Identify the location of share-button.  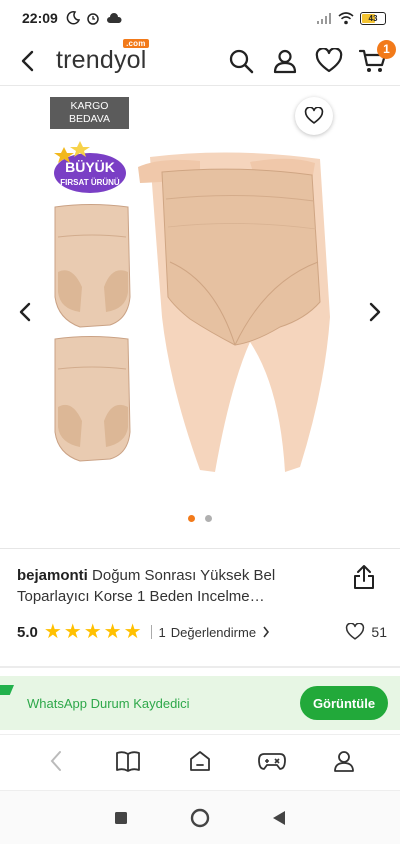
(364, 577).